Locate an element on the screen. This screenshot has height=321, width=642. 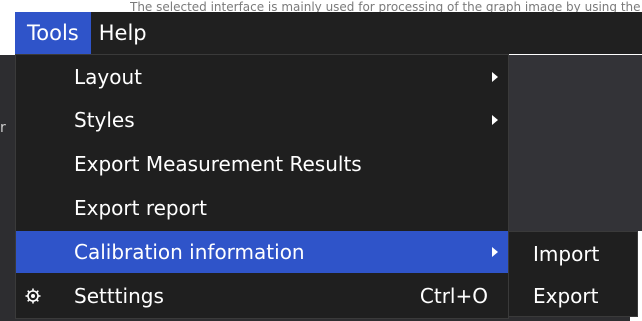
menu-item-settings: Setttings Ctrl+O is located at coordinates (262, 296).